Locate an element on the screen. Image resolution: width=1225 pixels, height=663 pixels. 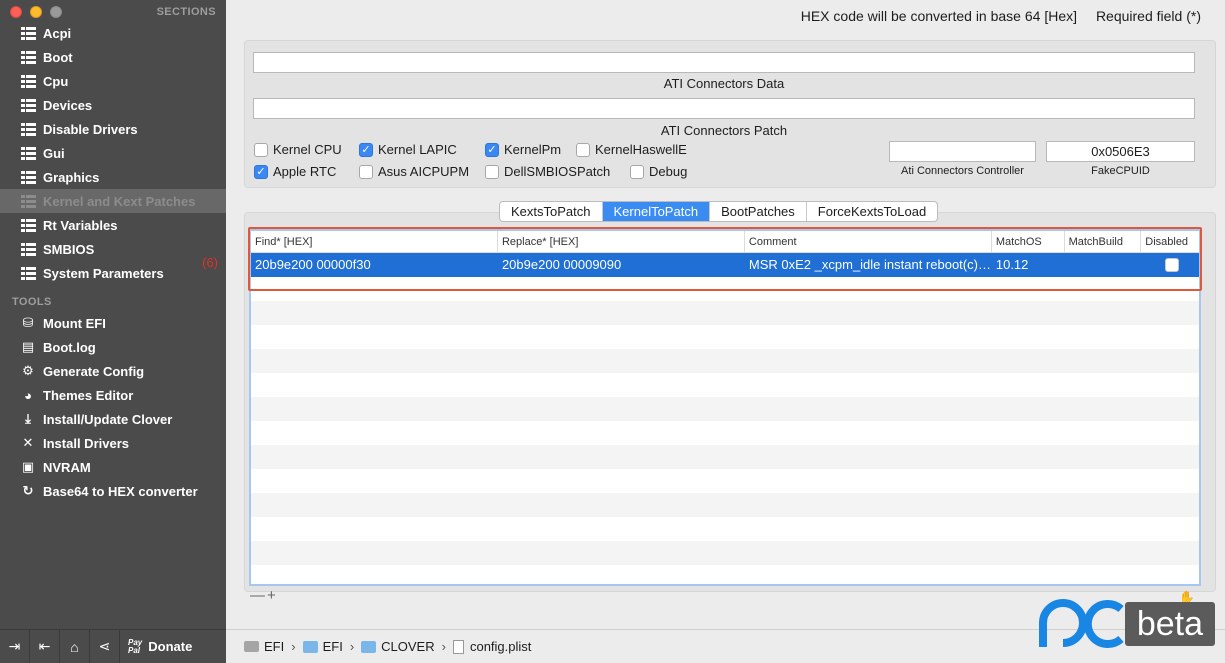
logo-text: beta is located at coordinates (1169, 624).